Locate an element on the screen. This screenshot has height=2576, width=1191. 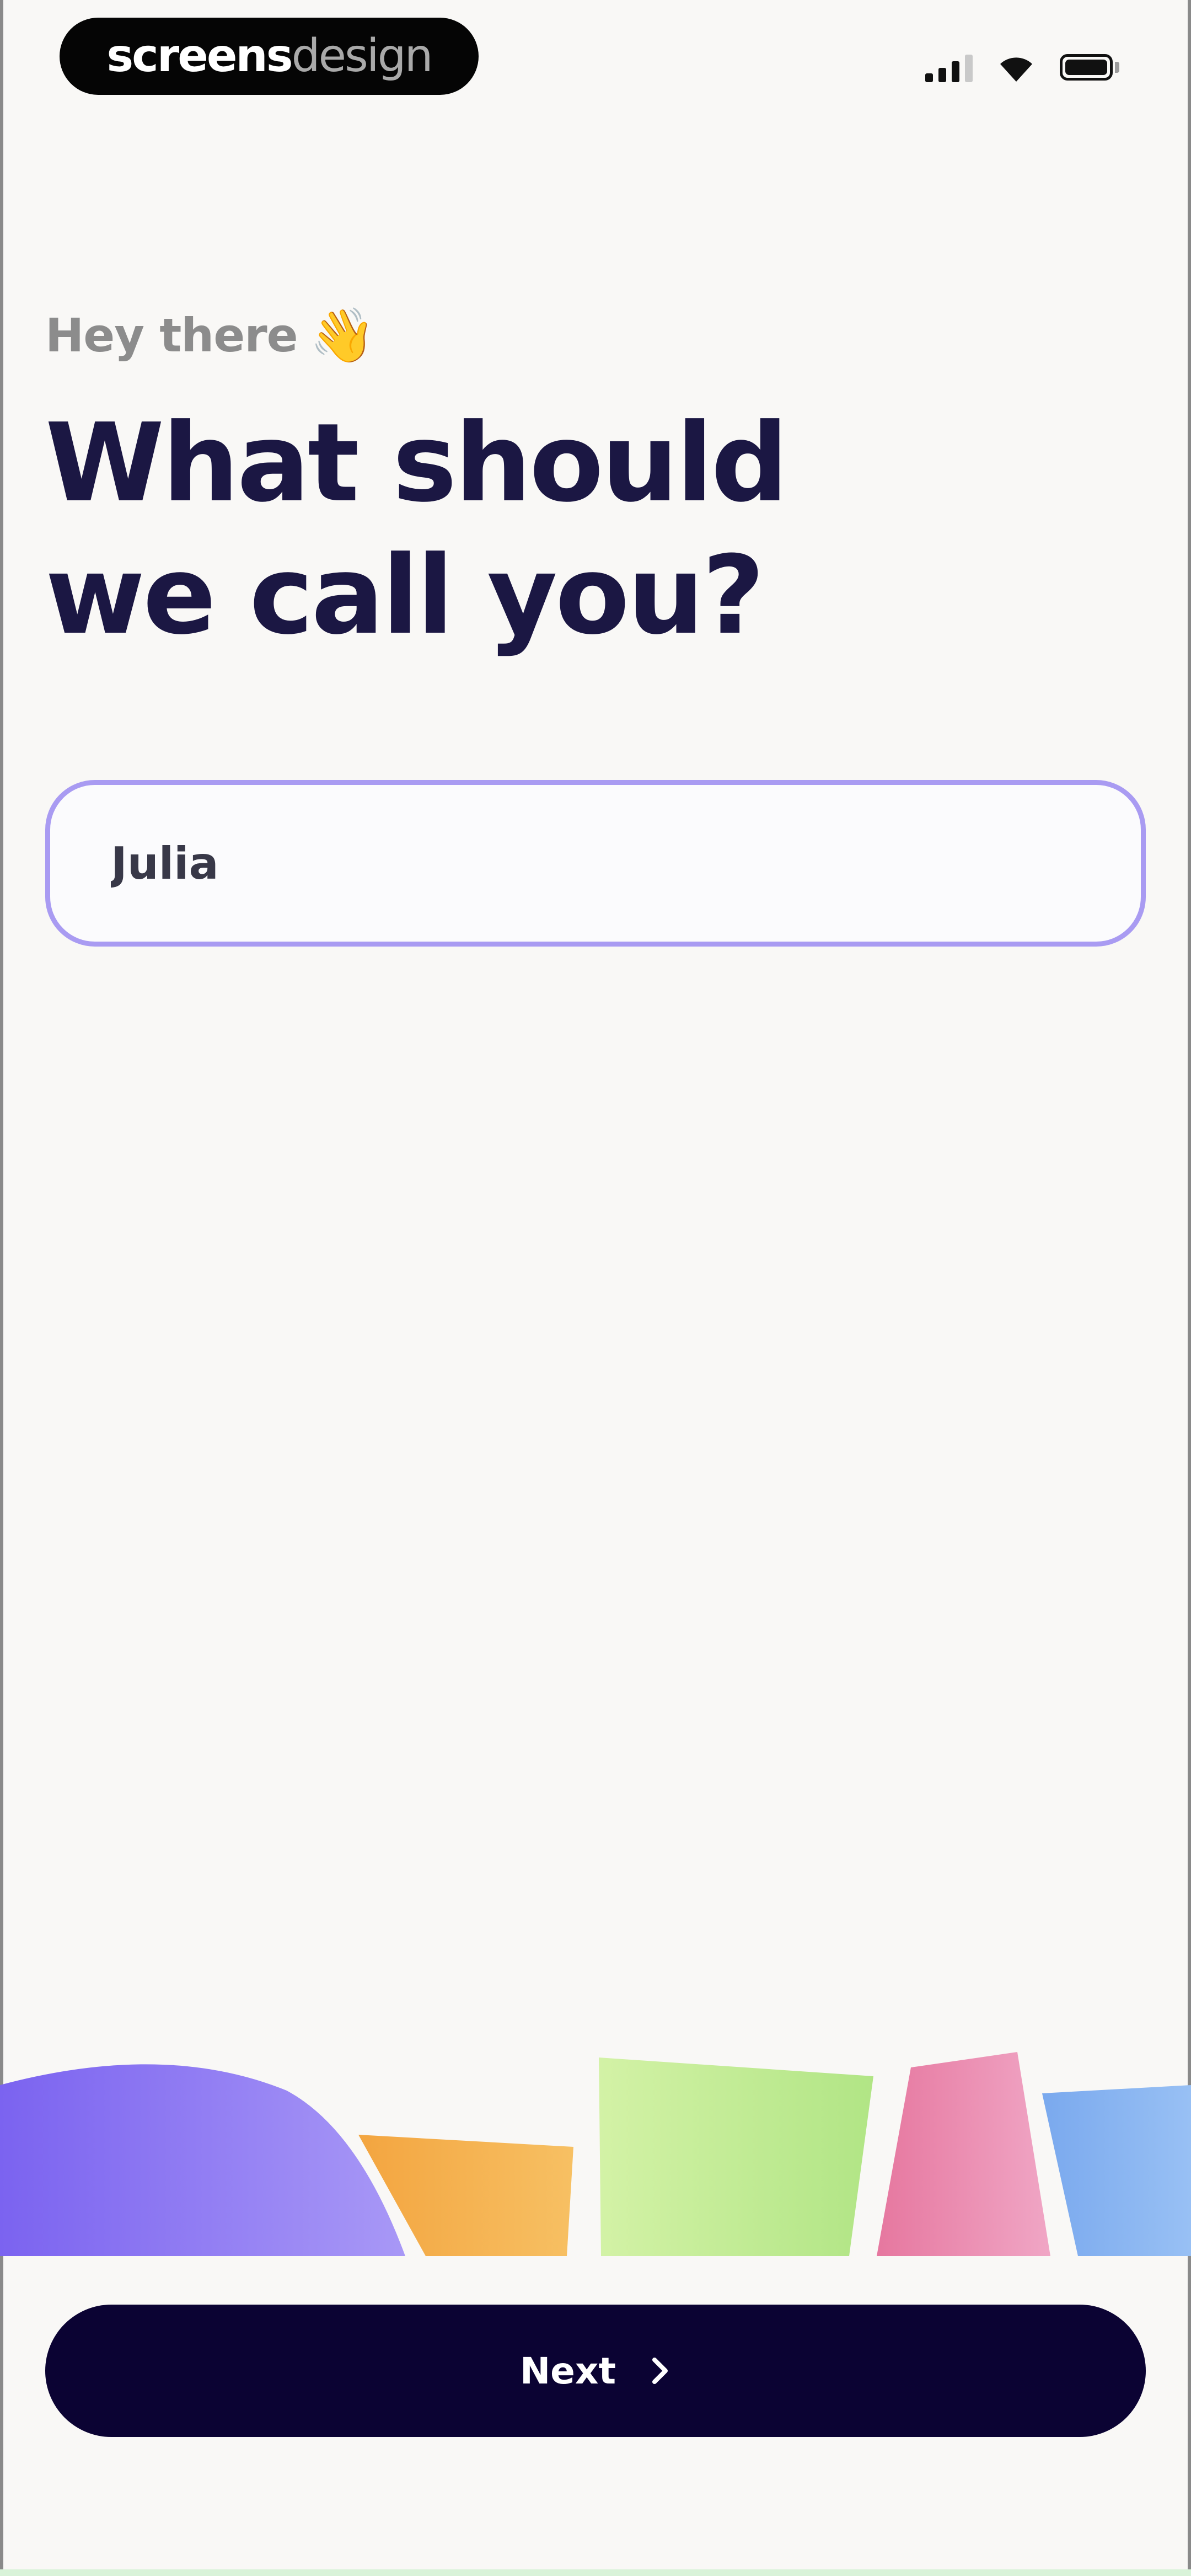
status-icons is located at coordinates (1022, 67).